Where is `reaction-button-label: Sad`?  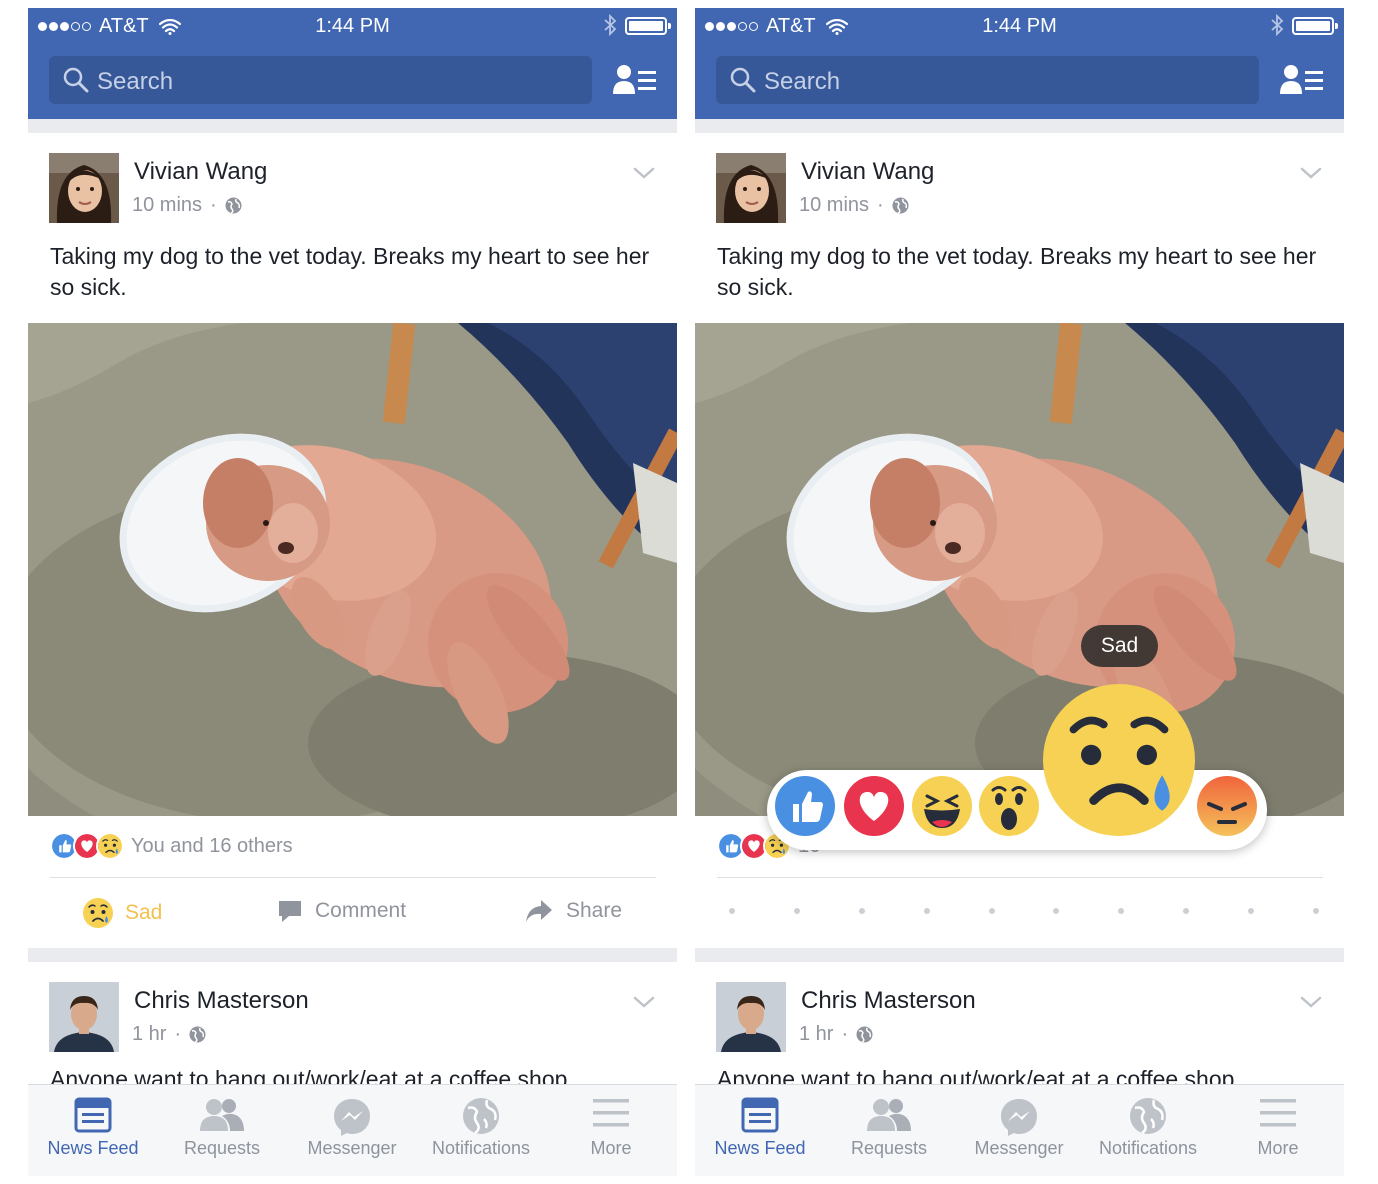
reaction-button-label: Sad is located at coordinates (144, 912).